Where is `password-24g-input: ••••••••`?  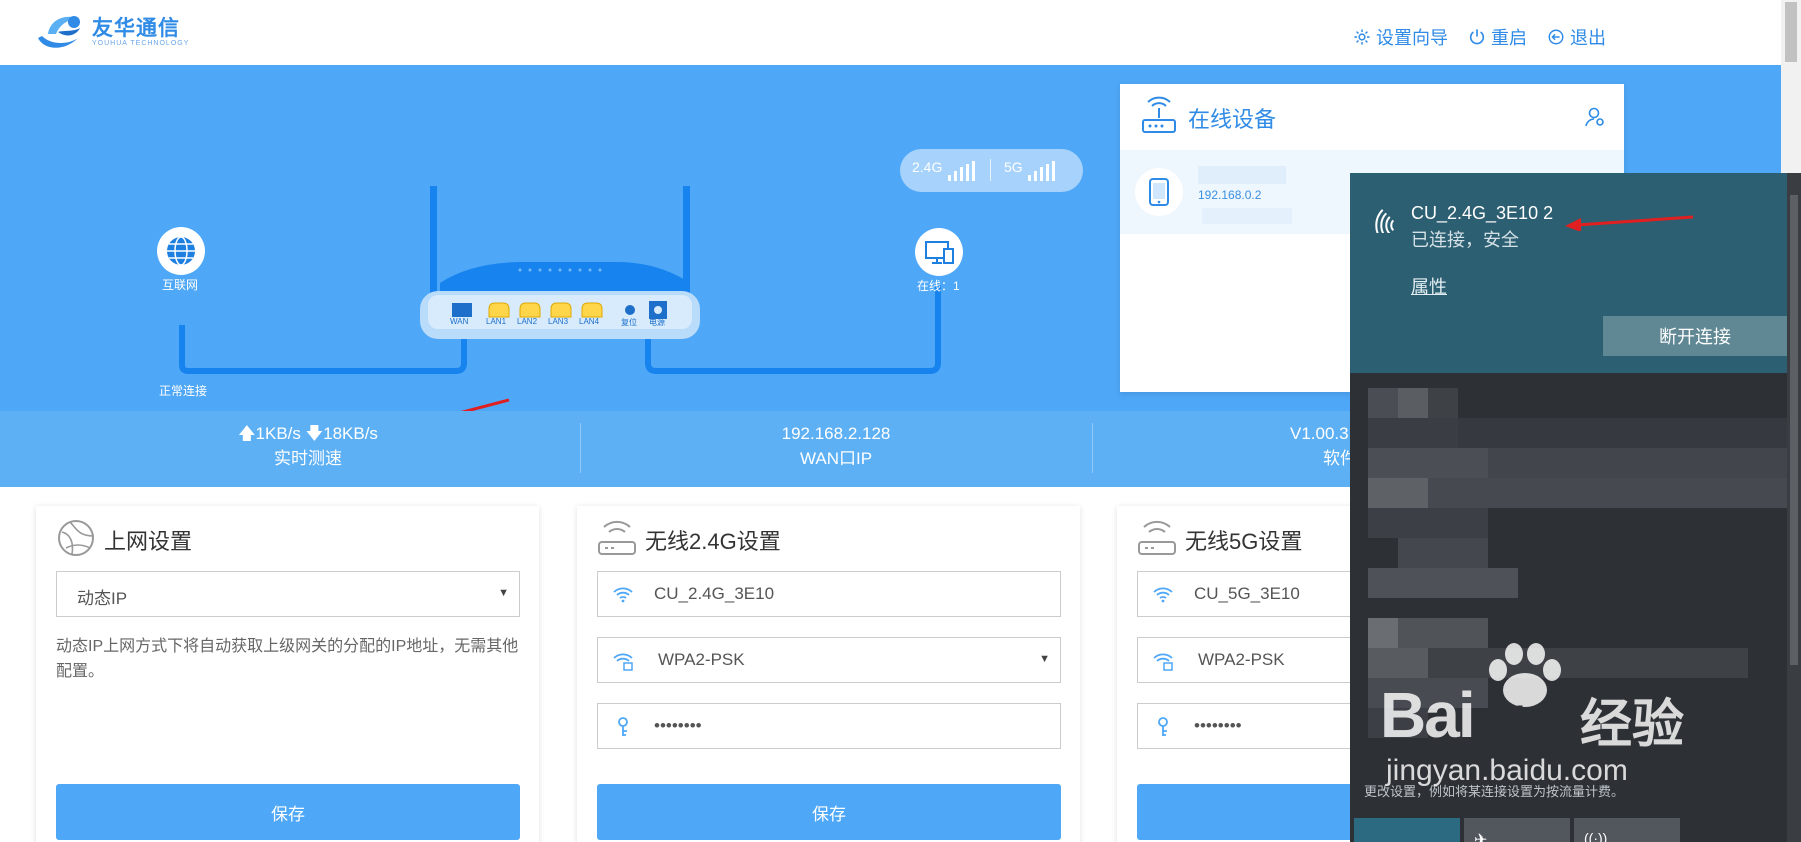 password-24g-input: •••••••• is located at coordinates (829, 726).